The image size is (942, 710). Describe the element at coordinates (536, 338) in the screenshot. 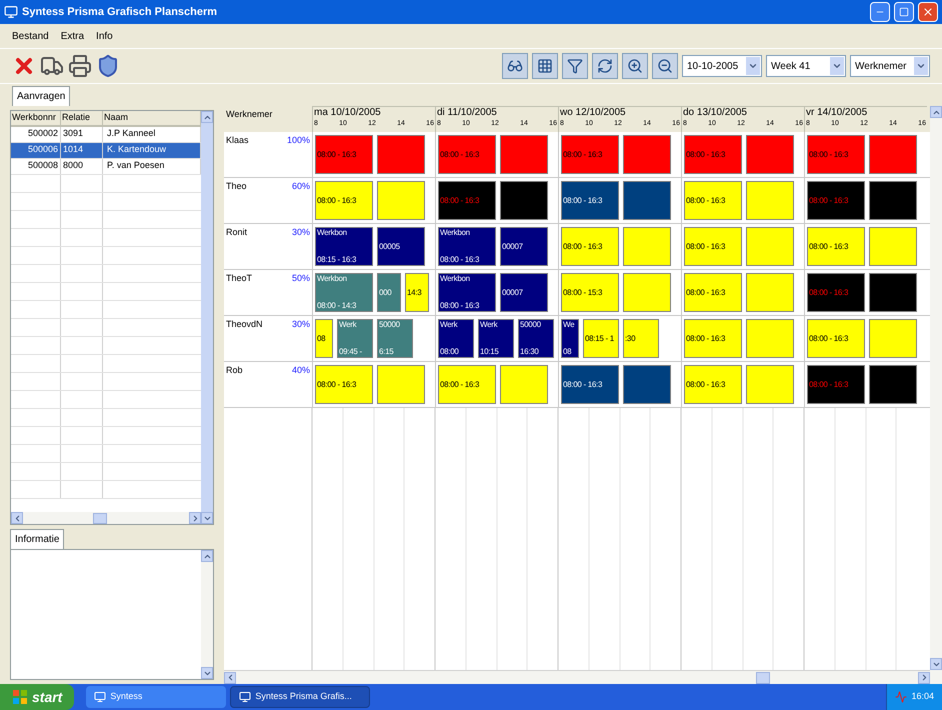

I see `schedule-block: 50000 16:30` at that location.